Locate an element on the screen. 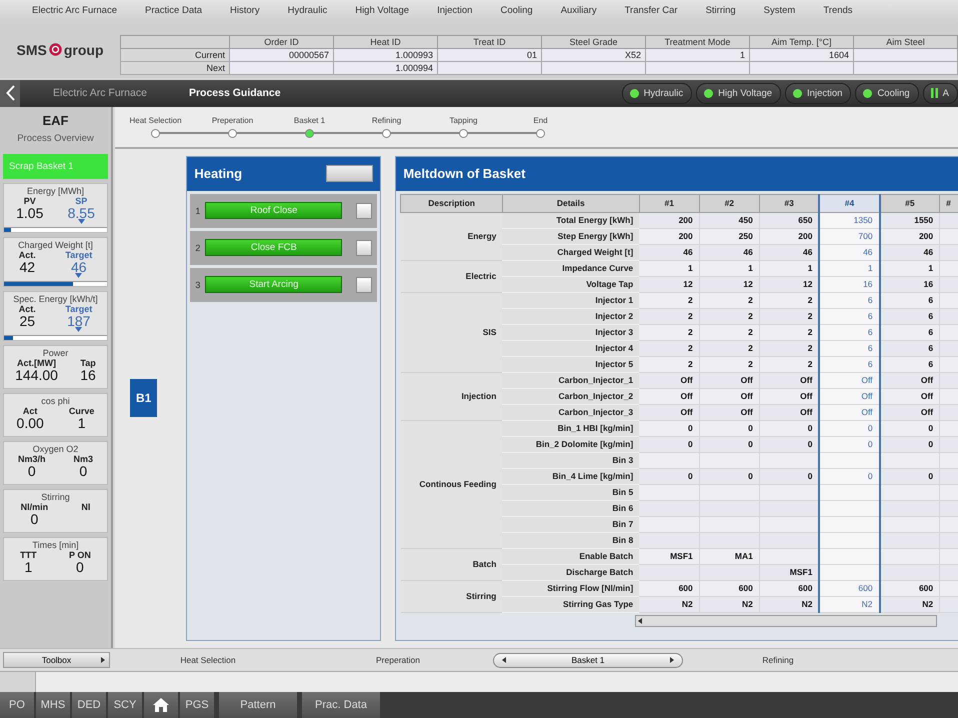 Image resolution: width=958 pixels, height=718 pixels. row-label: Discharge Batch is located at coordinates (571, 572).